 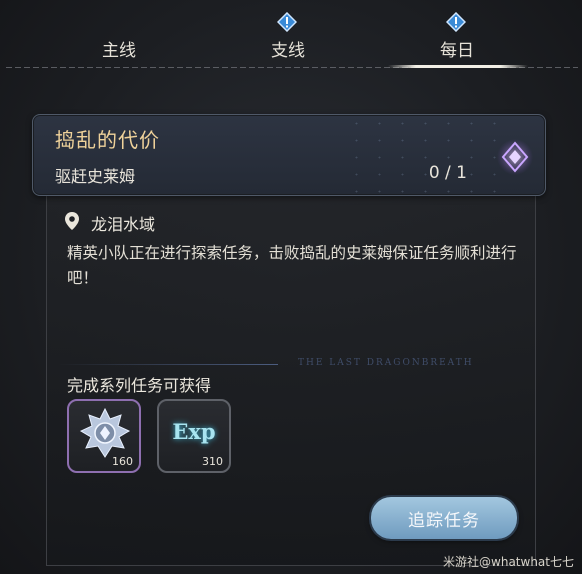 What do you see at coordinates (212, 461) in the screenshot?
I see `reward-count: 310` at bounding box center [212, 461].